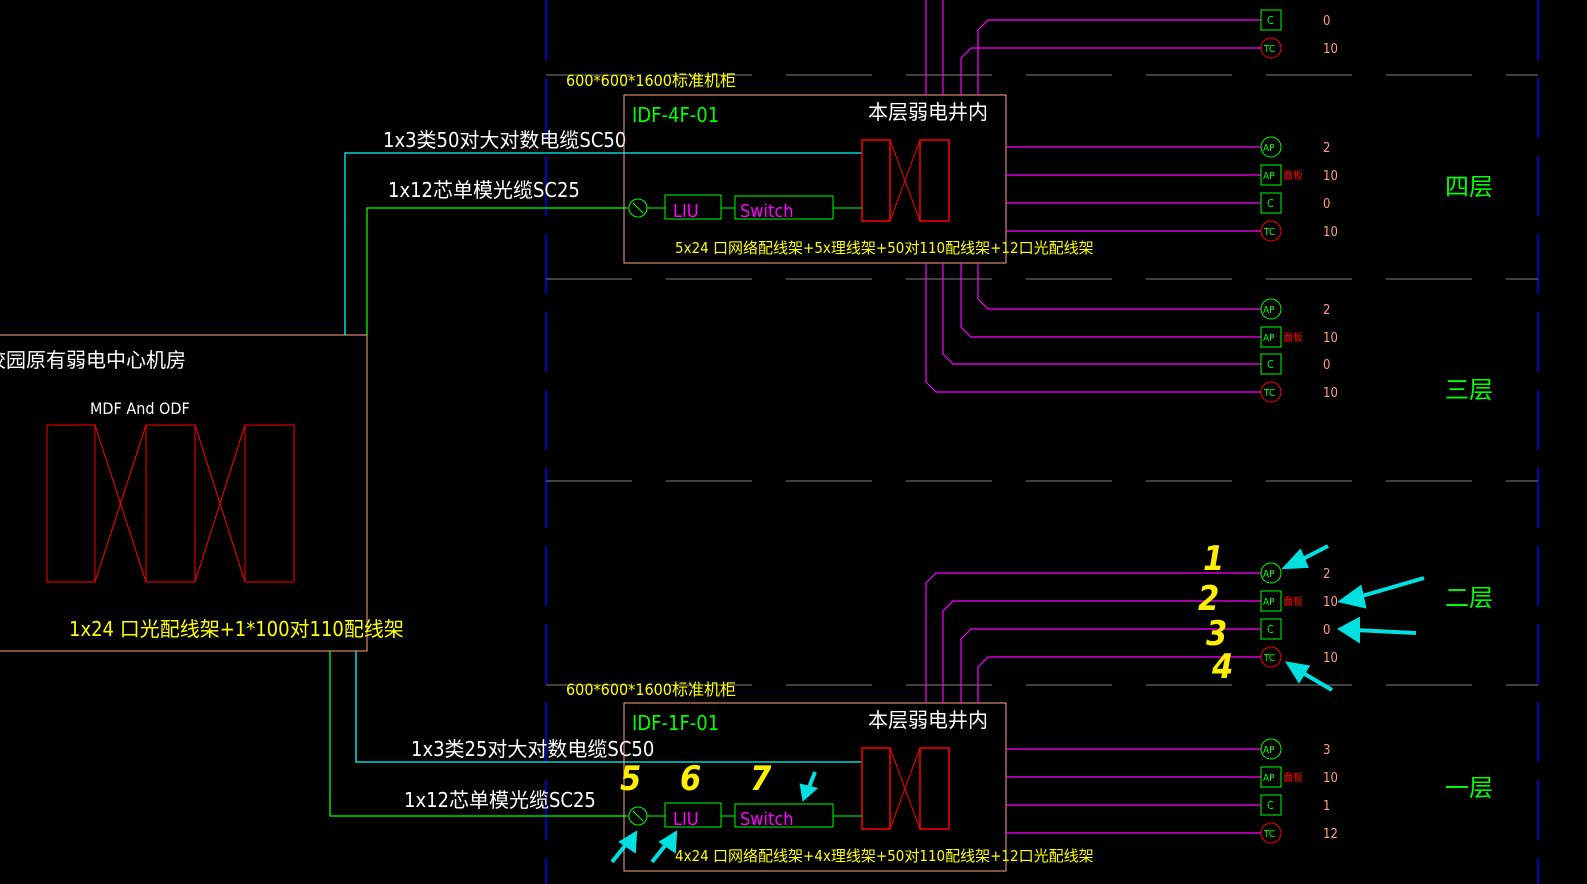  I want to click on cabinet-name: IDF-1F-01, so click(675, 723).